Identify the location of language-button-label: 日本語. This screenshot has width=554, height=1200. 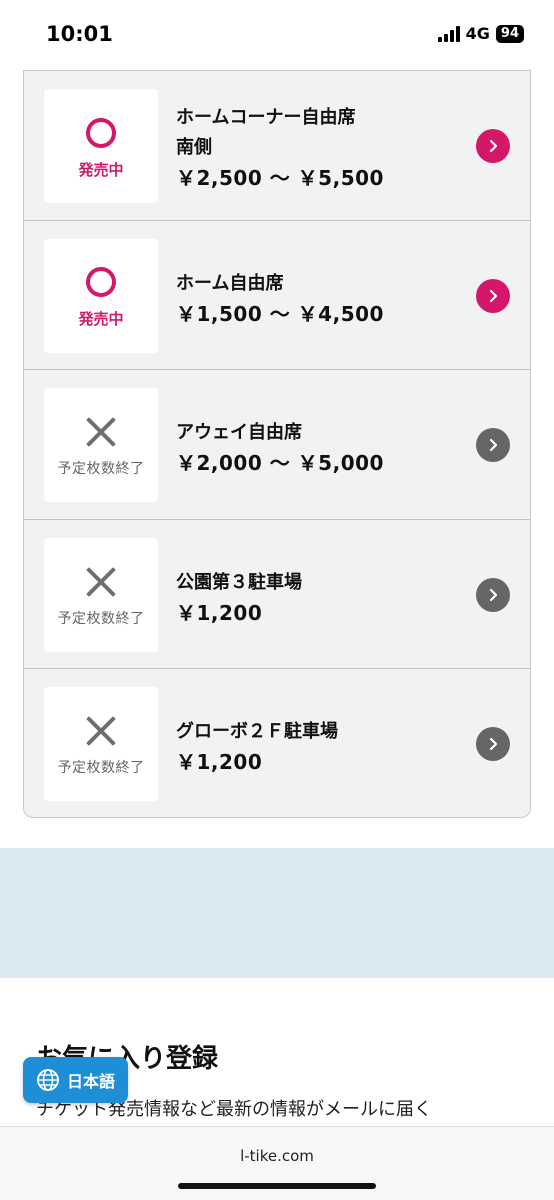
(90, 1081).